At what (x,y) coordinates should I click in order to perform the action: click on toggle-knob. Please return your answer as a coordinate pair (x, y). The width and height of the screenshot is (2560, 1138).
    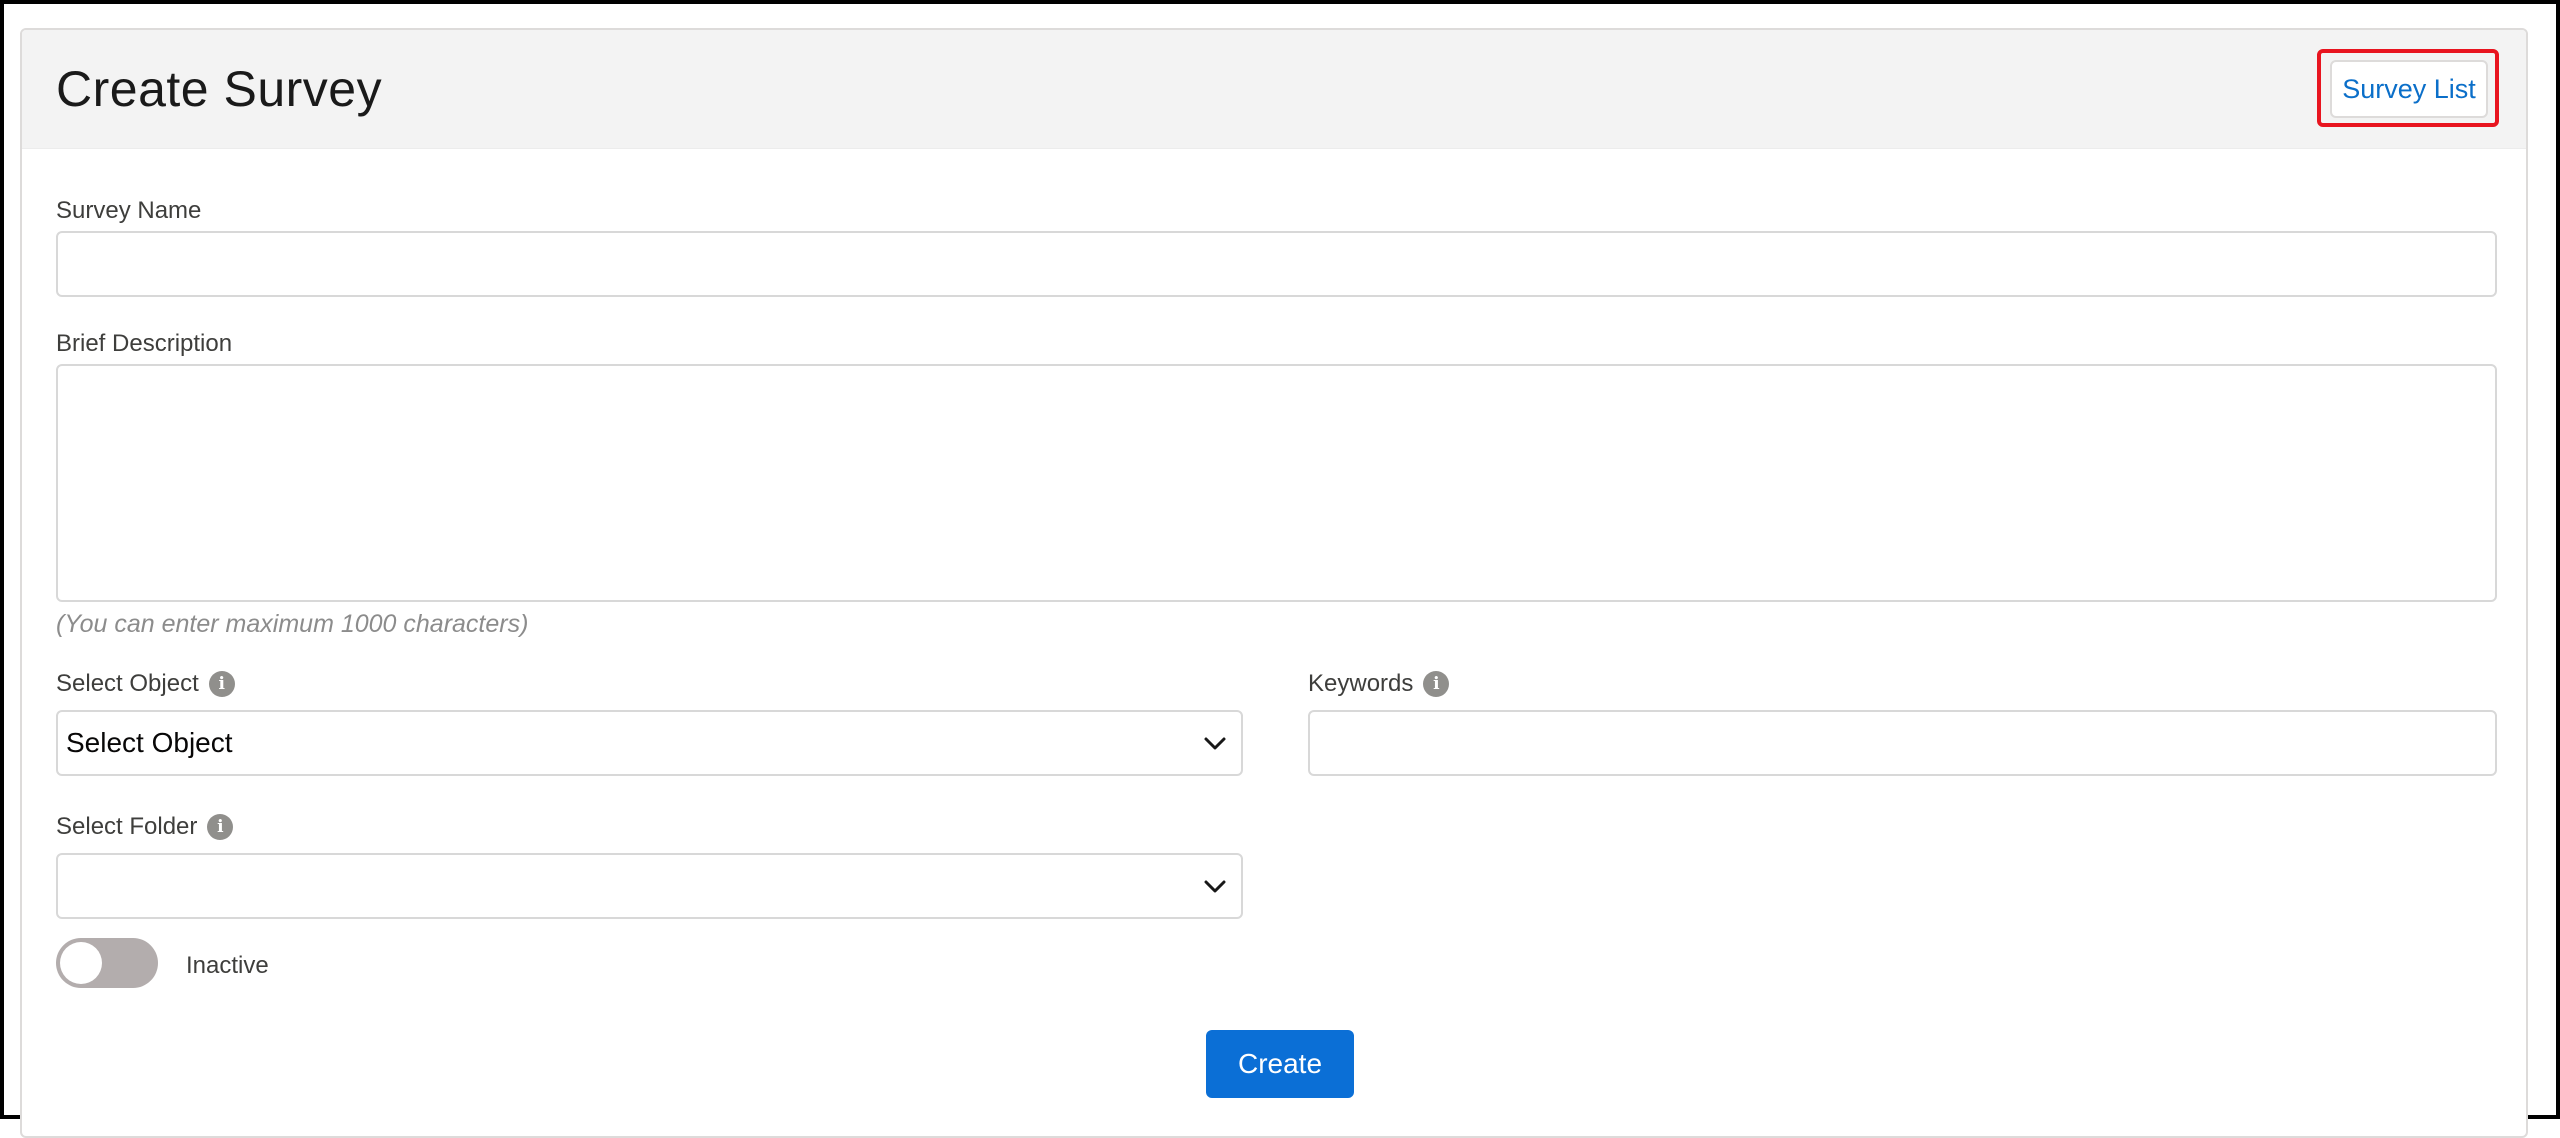
    Looking at the image, I should click on (81, 963).